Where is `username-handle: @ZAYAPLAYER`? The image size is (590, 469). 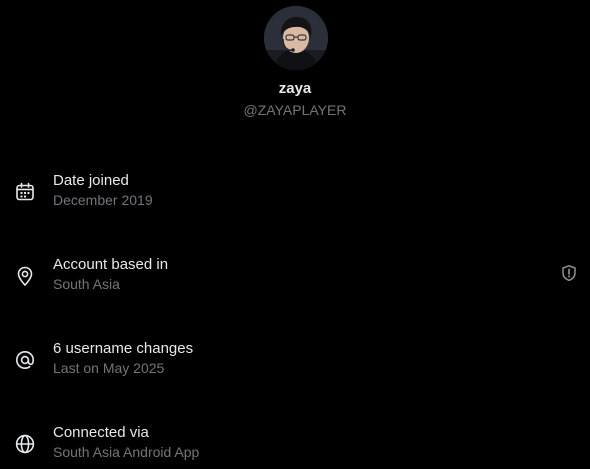
username-handle: @ZAYAPLAYER is located at coordinates (295, 110).